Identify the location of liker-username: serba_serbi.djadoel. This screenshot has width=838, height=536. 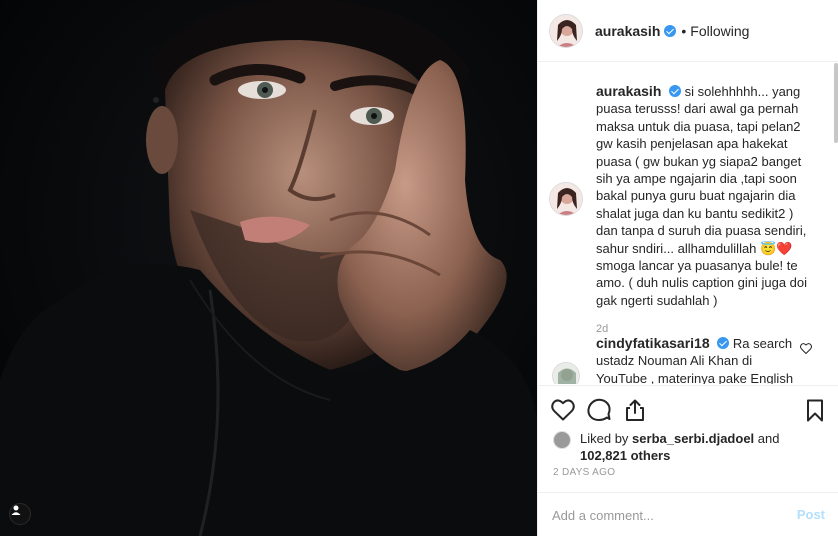
(693, 438).